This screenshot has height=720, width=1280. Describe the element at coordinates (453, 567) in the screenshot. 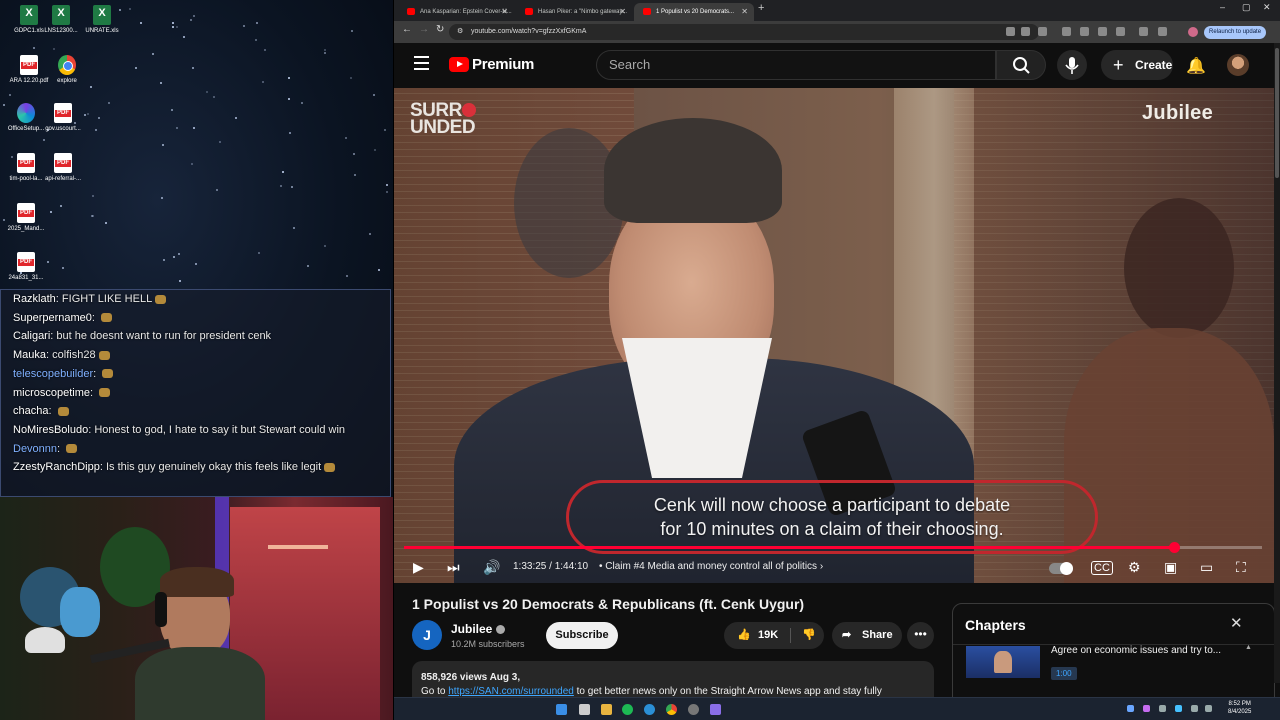

I see `next-icon: ⏭` at that location.